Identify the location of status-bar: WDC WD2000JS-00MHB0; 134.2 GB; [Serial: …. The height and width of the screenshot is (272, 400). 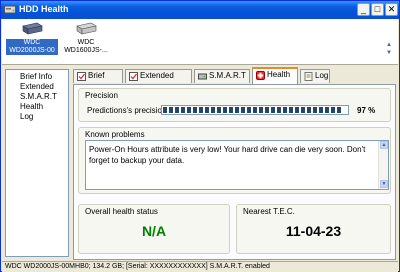
(200, 266).